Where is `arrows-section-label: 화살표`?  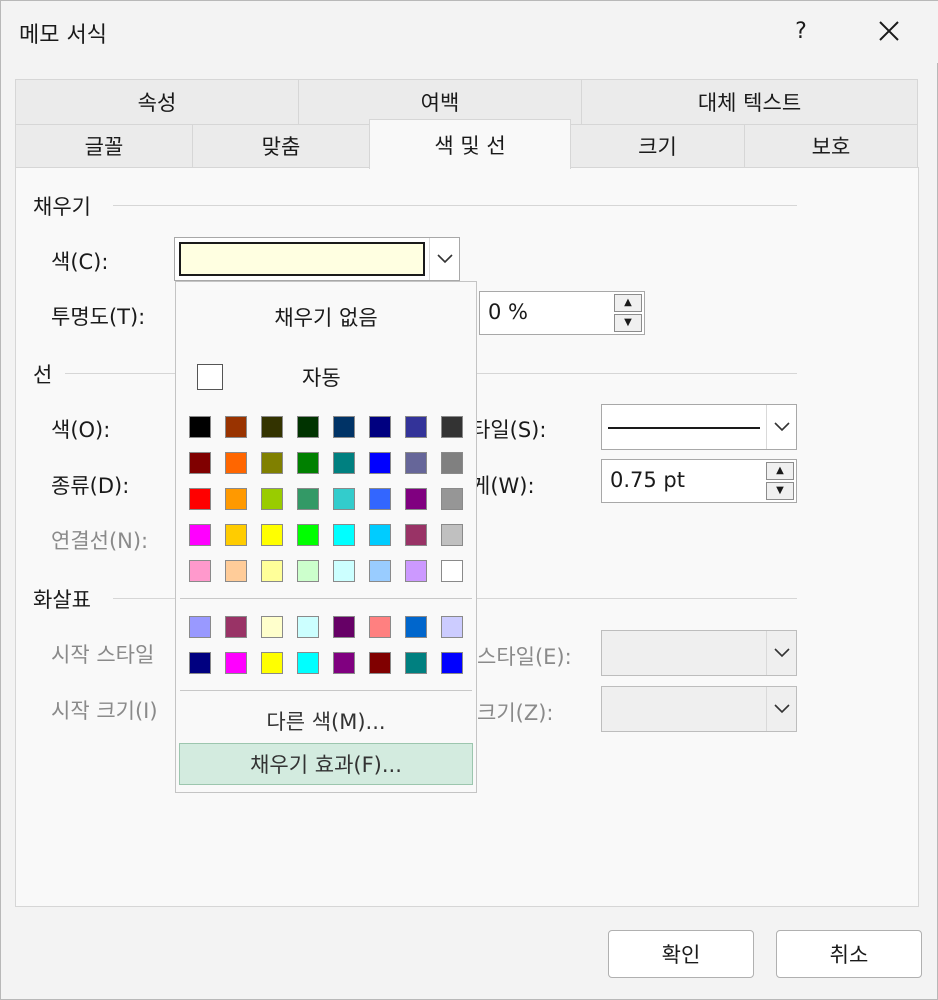 arrows-section-label: 화살표 is located at coordinates (62, 600).